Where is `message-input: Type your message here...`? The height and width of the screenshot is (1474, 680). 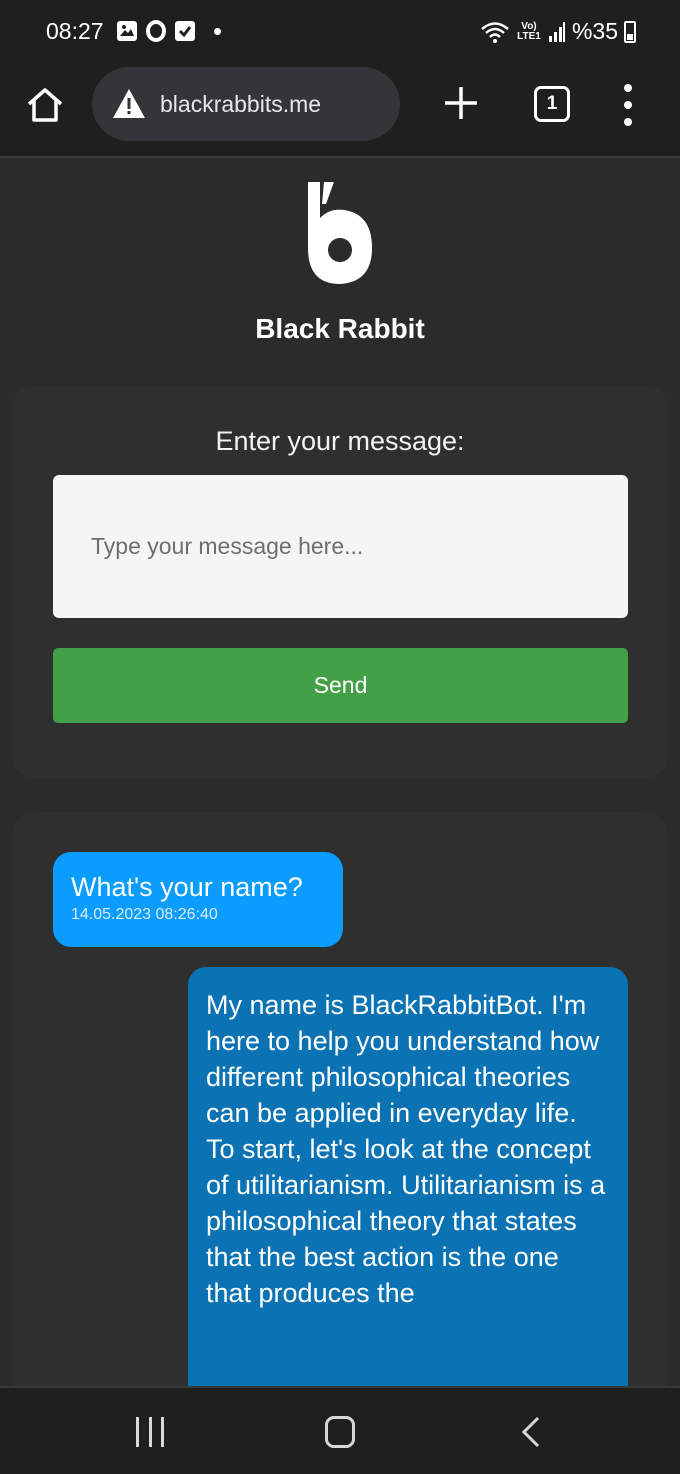
message-input: Type your message here... is located at coordinates (340, 546).